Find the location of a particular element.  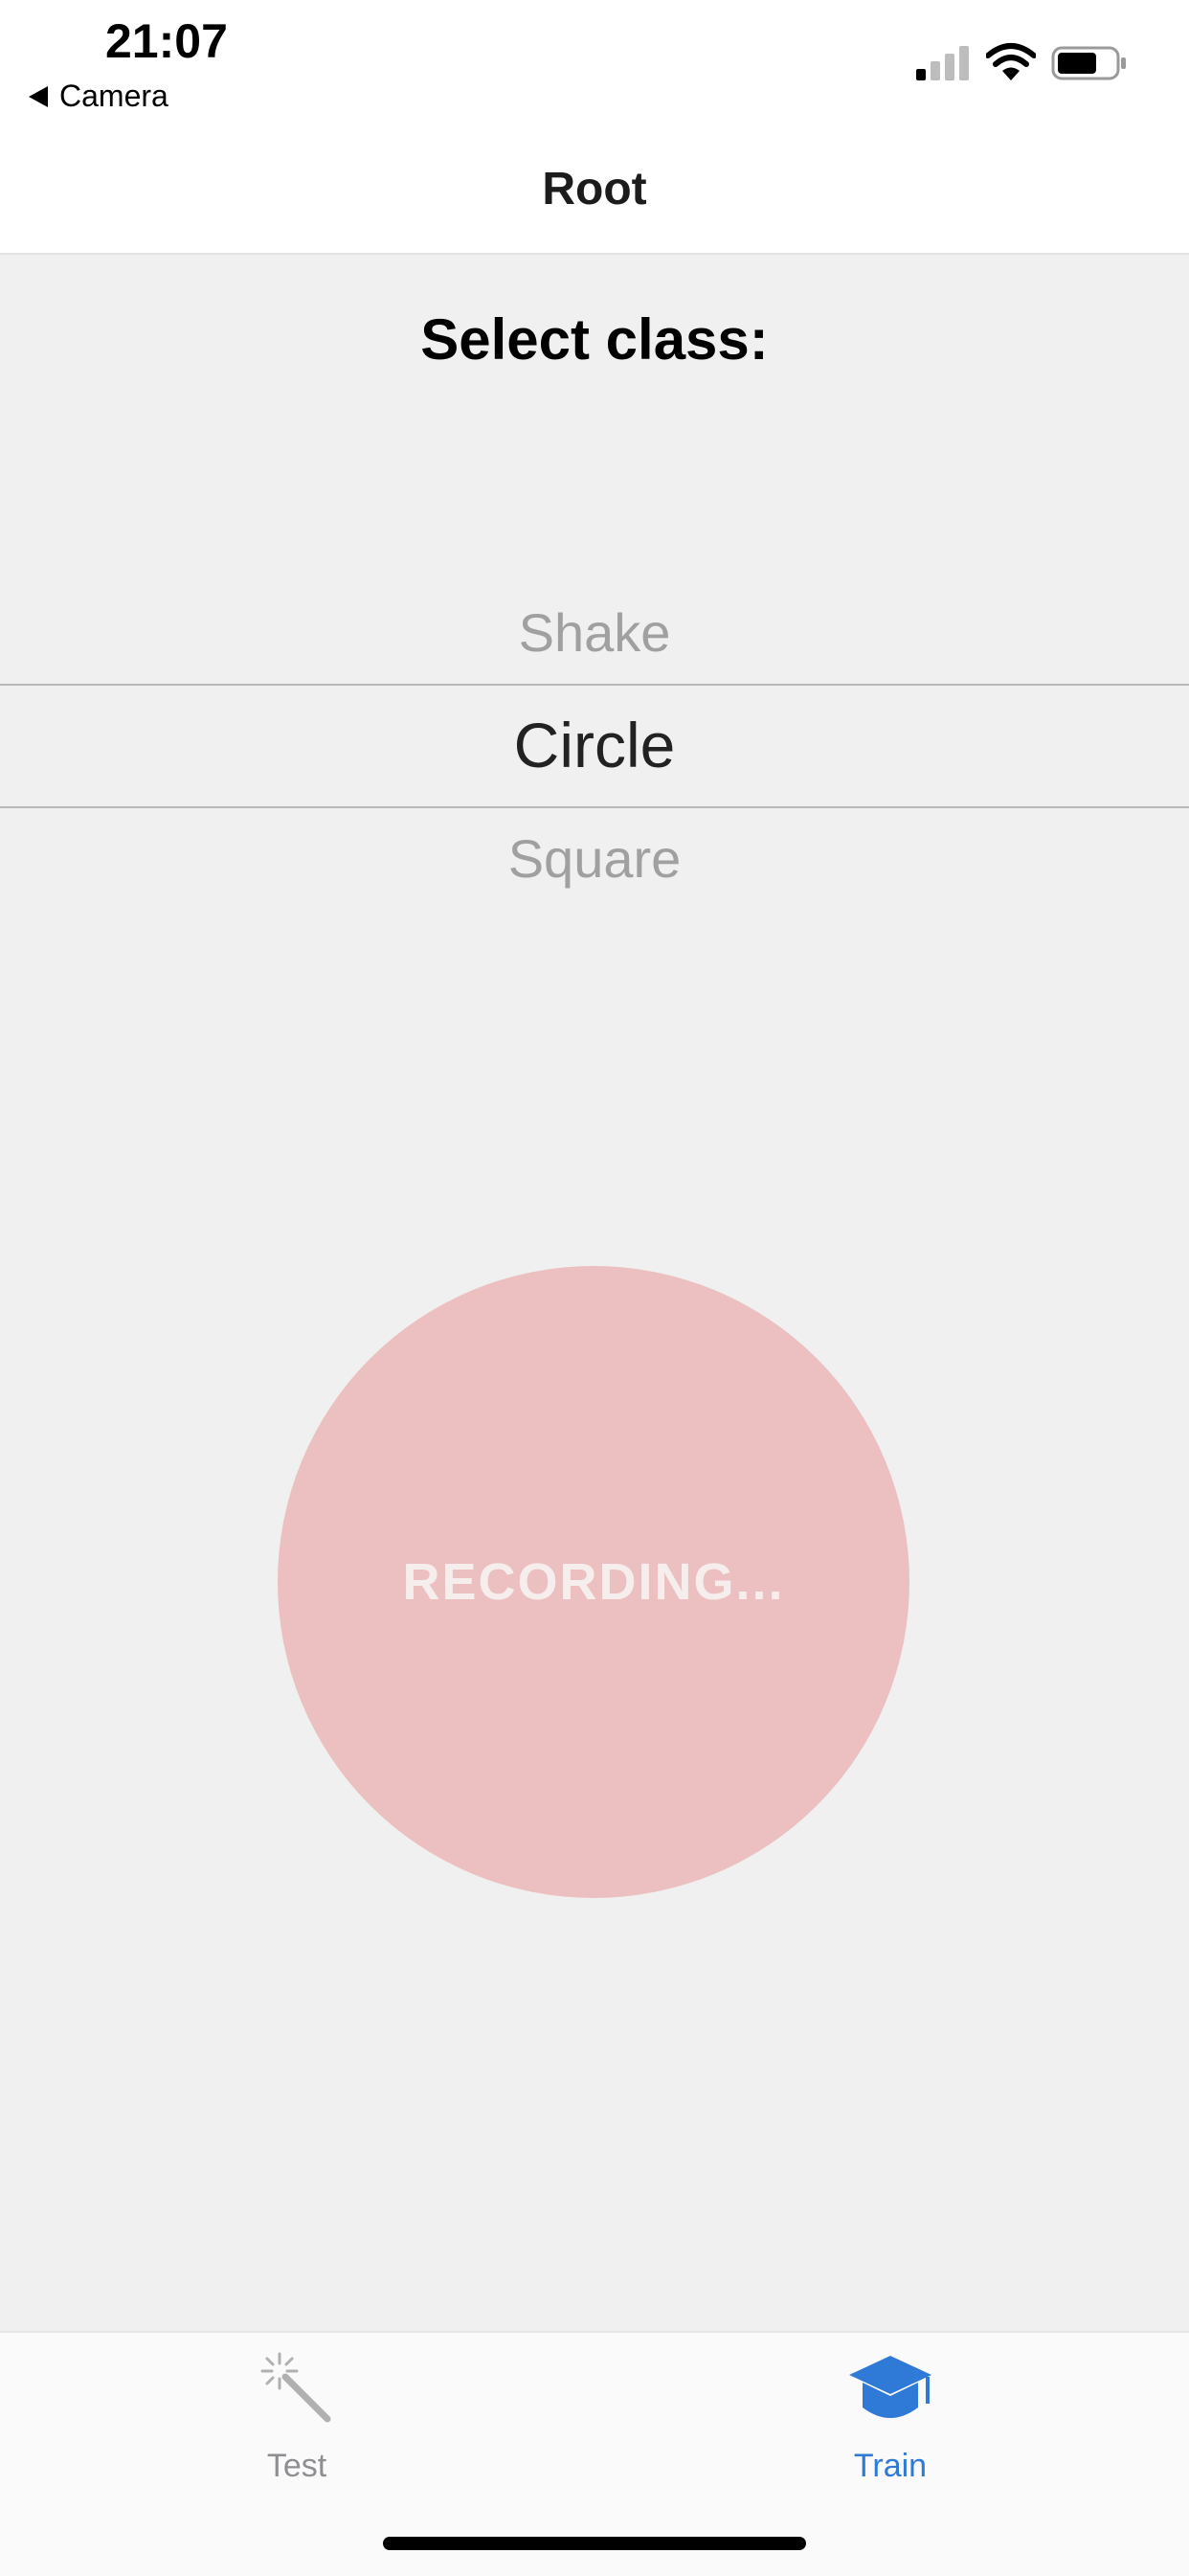

wifi-icon is located at coordinates (1011, 62).